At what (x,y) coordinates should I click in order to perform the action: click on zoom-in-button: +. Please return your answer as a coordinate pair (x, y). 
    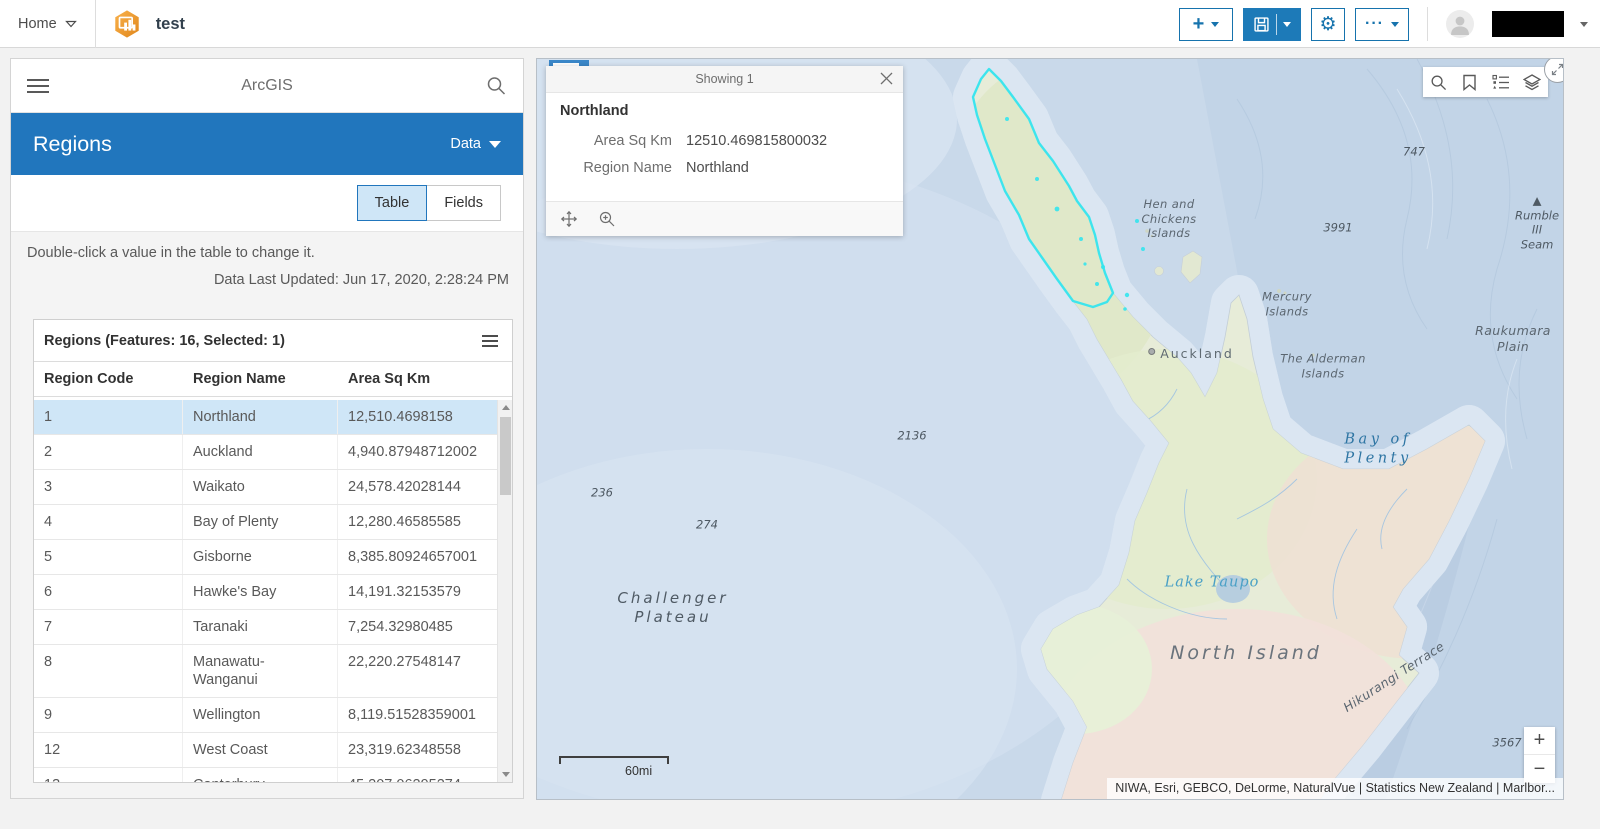
    Looking at the image, I should click on (1539, 741).